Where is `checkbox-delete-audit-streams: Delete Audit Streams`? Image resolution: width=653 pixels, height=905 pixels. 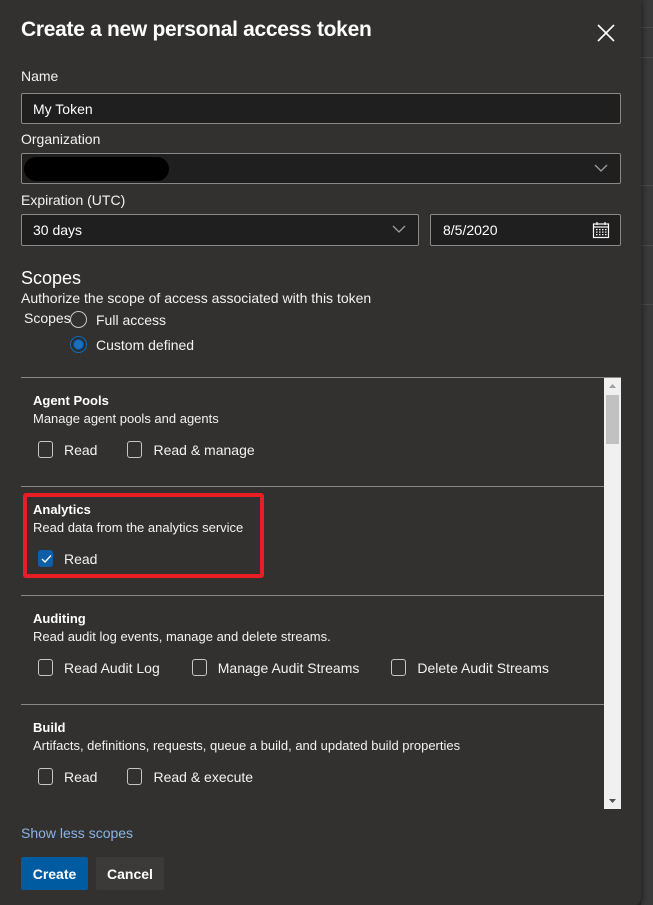 checkbox-delete-audit-streams: Delete Audit Streams is located at coordinates (470, 667).